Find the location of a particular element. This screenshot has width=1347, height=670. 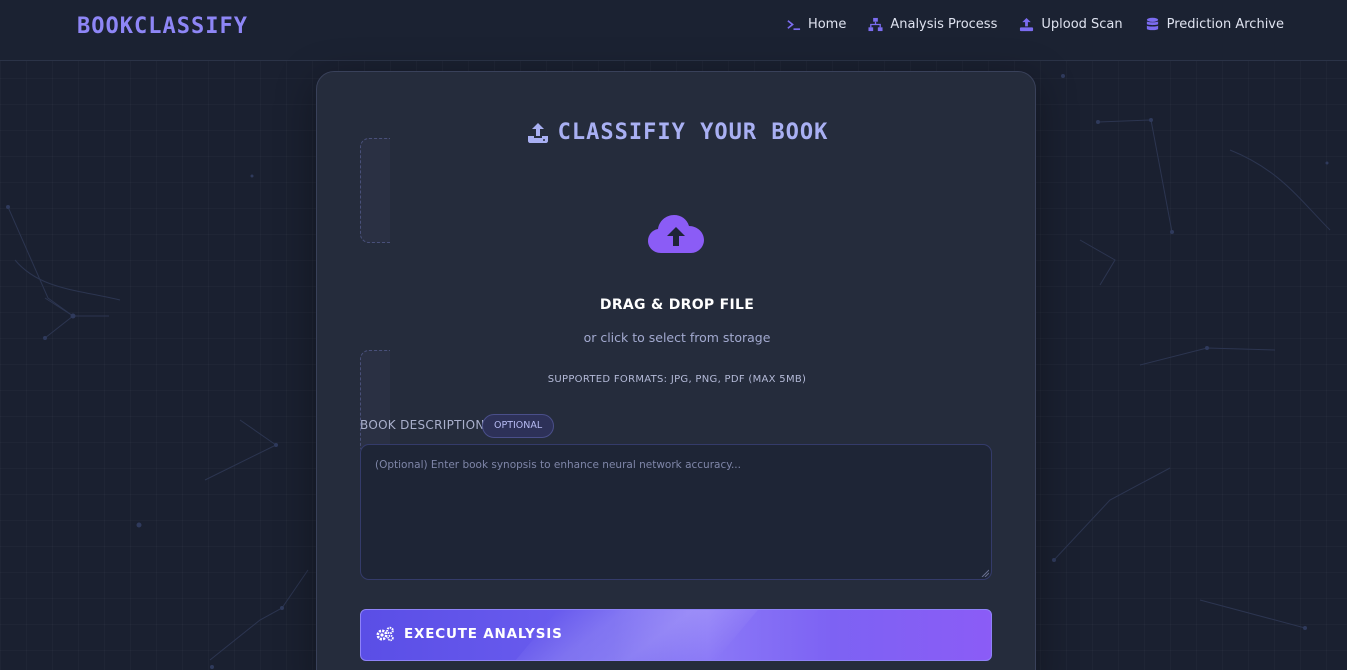

nav-item-prediction-archive: Prediction Archive is located at coordinates (1214, 24).